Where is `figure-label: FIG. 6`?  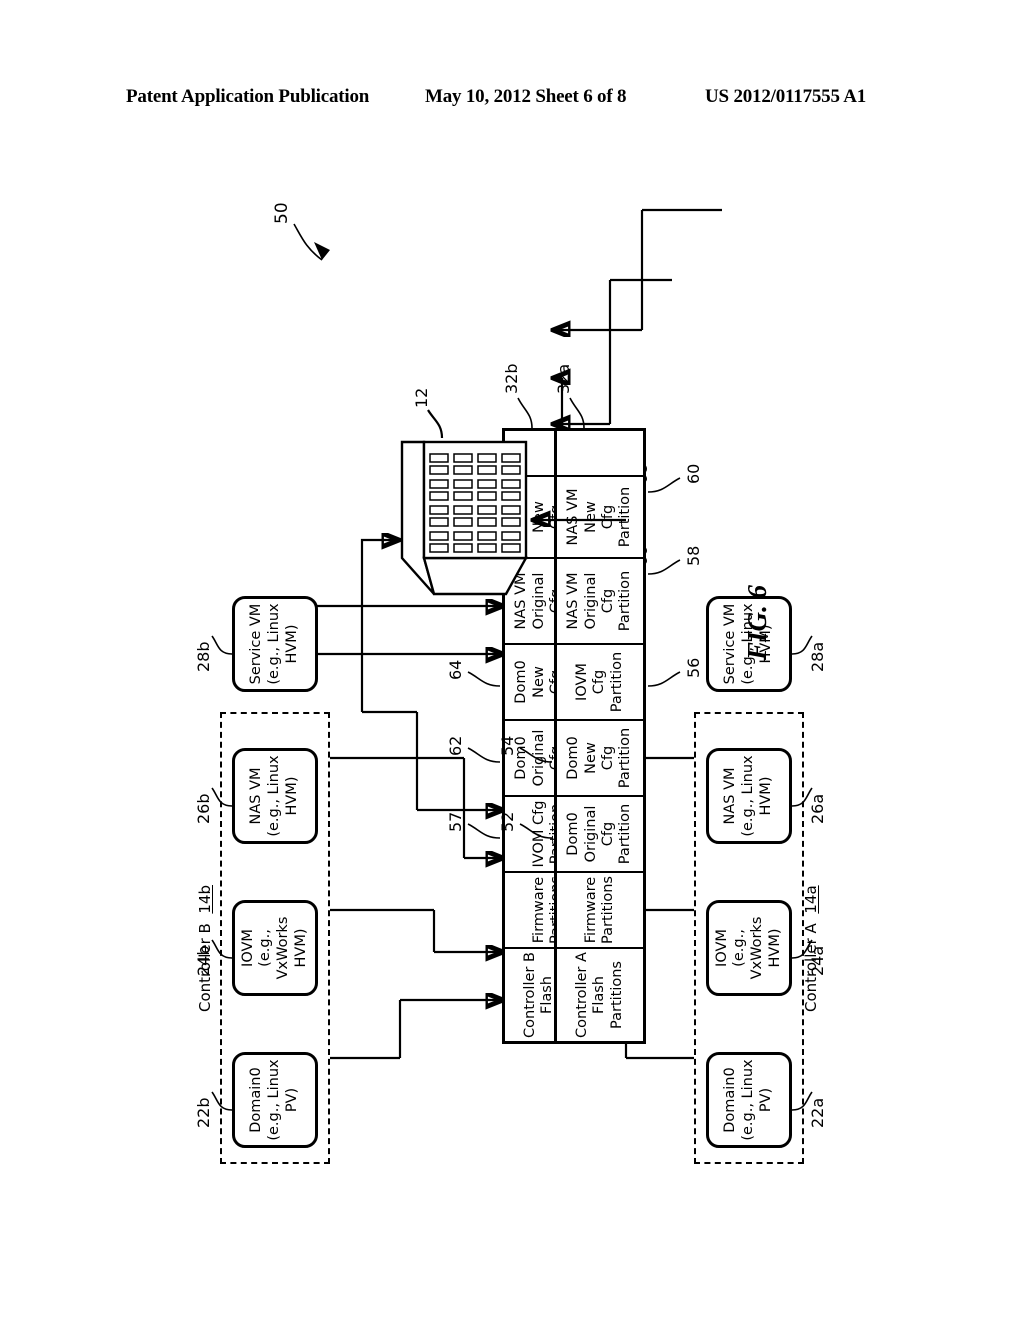
figure-label: FIG. 6 is located at coordinates (757, 622).